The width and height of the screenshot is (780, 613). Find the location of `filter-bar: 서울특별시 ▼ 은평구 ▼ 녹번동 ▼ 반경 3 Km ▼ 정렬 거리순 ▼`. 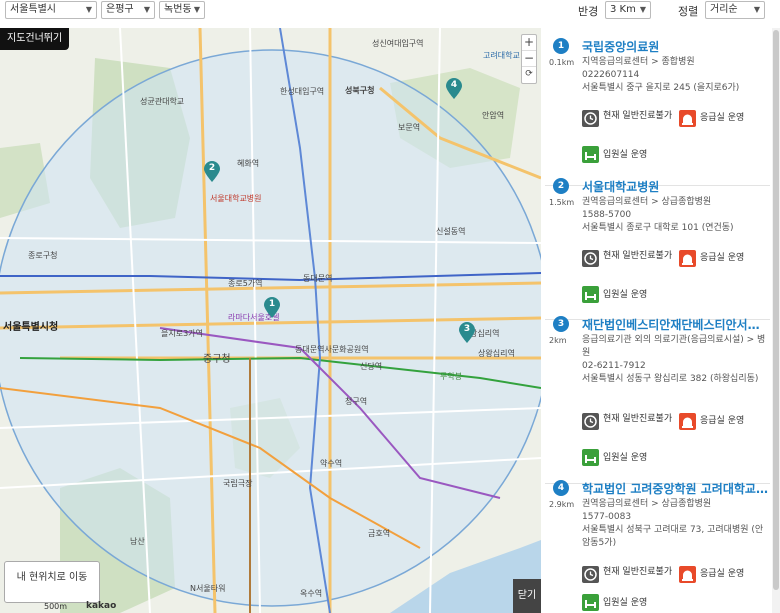

filter-bar: 서울특별시 ▼ 은평구 ▼ 녹번동 ▼ 반경 3 Km ▼ 정렬 거리순 ▼ is located at coordinates (390, 11).